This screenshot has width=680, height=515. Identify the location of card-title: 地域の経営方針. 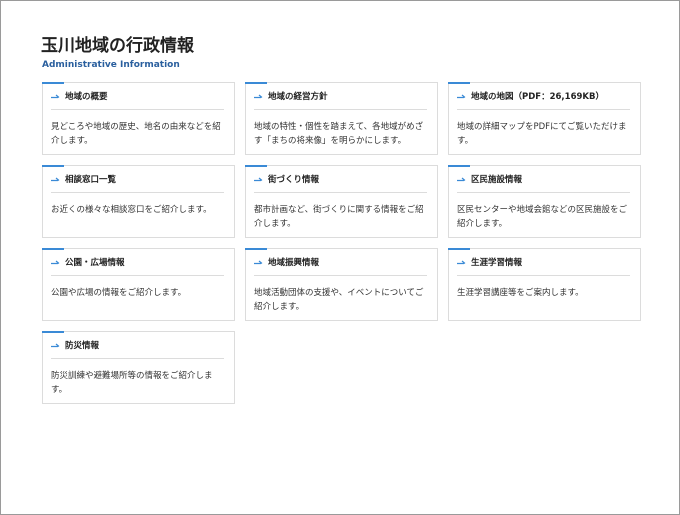
(298, 96).